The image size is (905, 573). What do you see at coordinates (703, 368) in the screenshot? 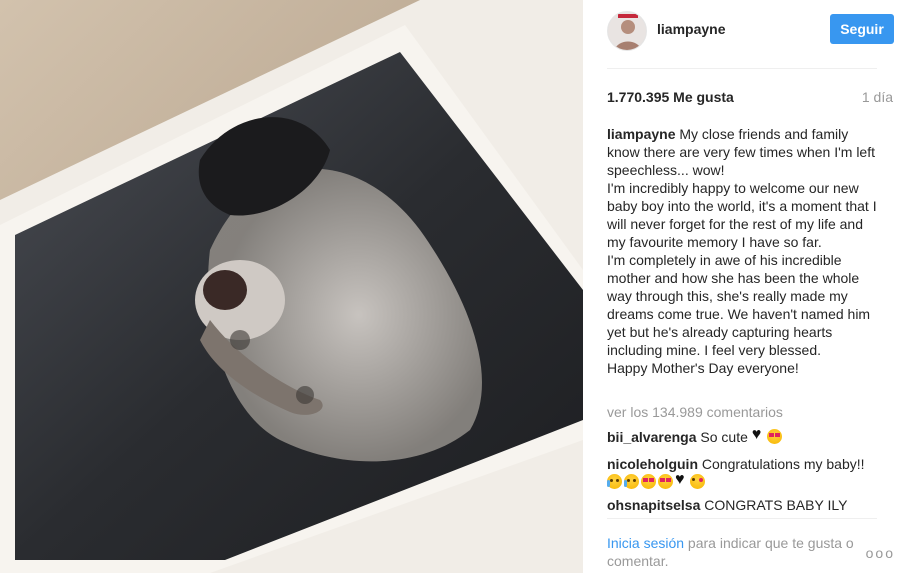
I see `caption-paragraph-4: Happy Mother's Day everyone!` at bounding box center [703, 368].